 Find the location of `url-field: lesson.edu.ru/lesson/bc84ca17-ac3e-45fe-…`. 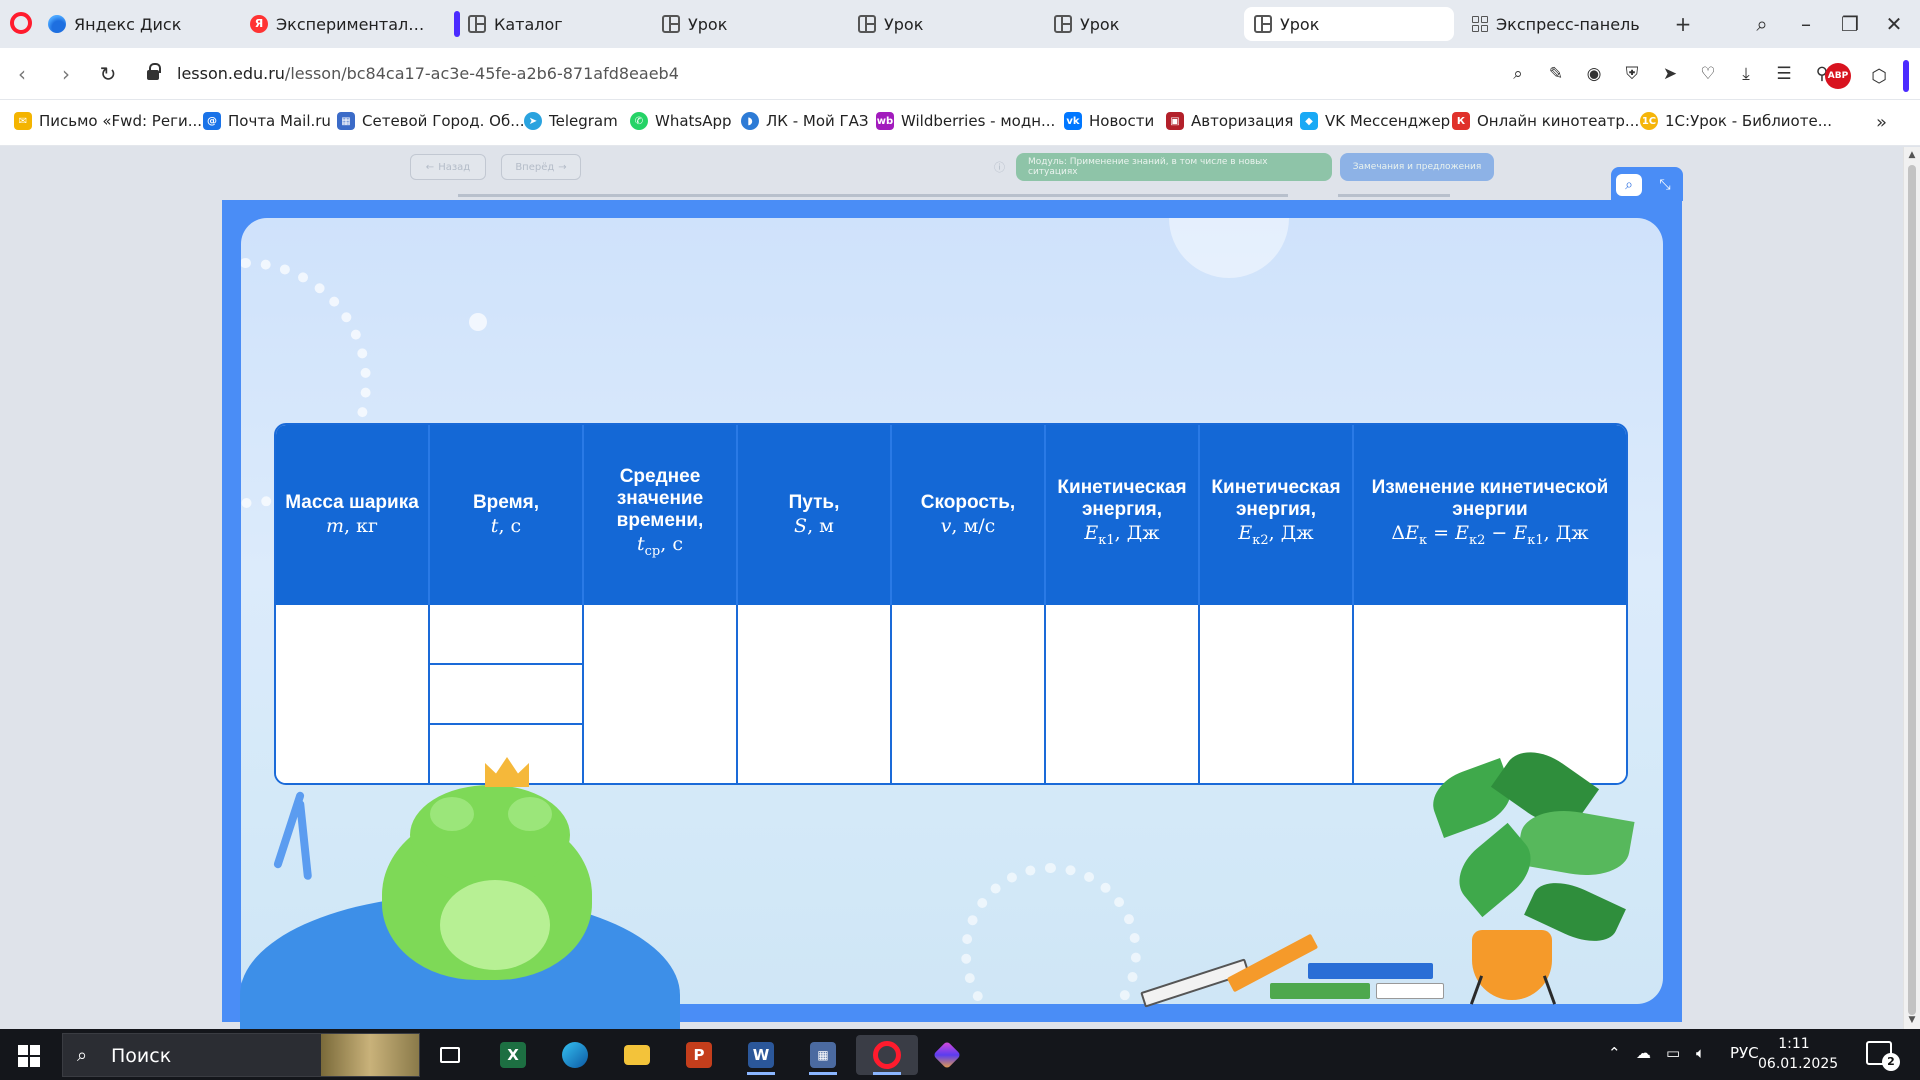

url-field: lesson.edu.ru/lesson/bc84ca17-ac3e-45fe-… is located at coordinates (428, 73).